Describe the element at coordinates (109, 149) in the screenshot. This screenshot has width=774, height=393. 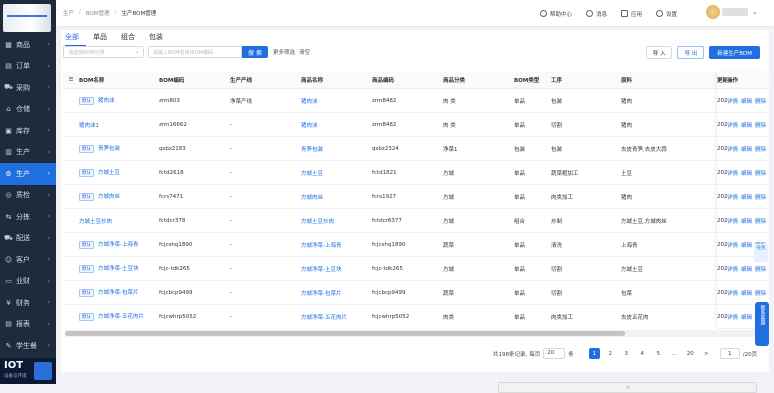
I see `bom-name-link: 青笋包装` at that location.